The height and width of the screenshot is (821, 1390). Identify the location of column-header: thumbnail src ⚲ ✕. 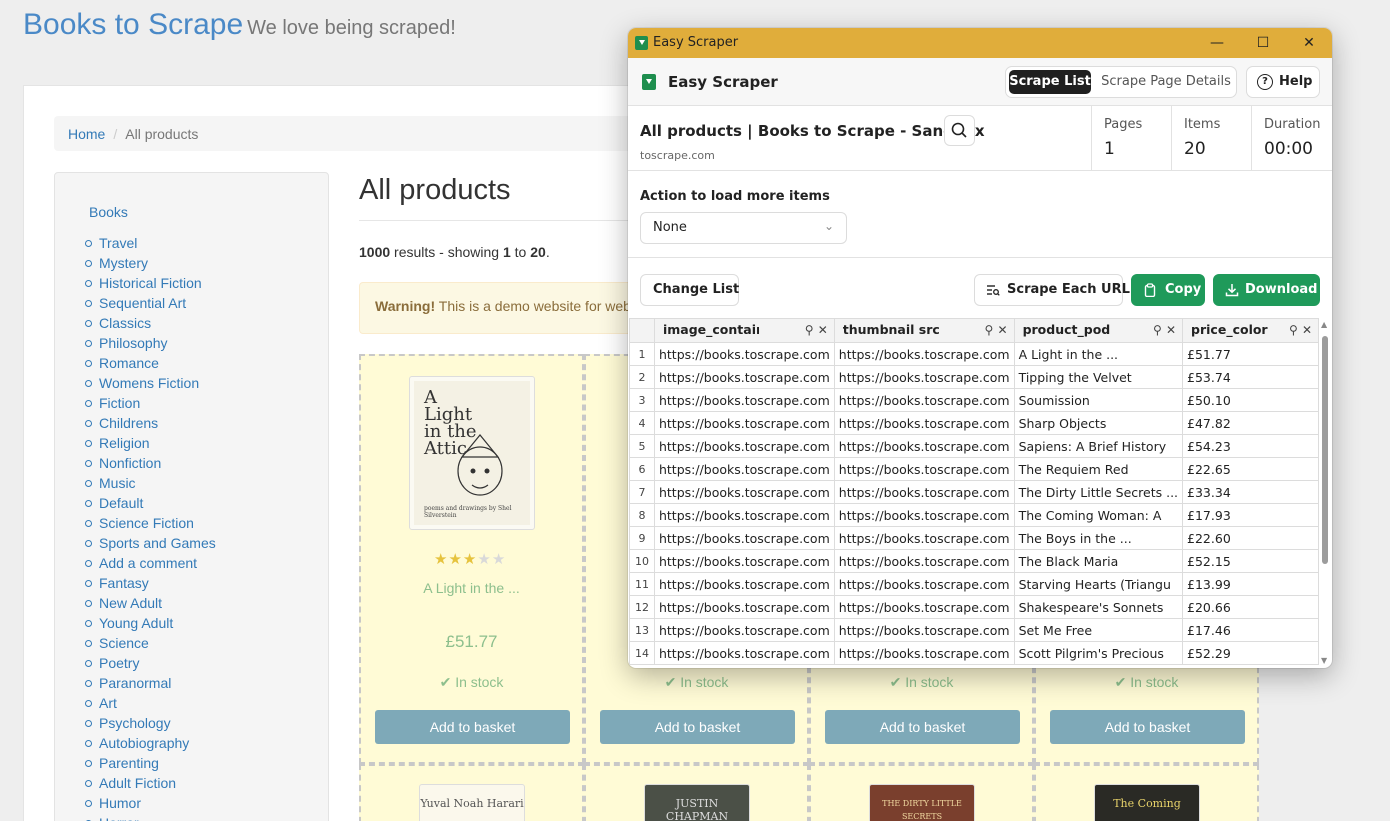
(924, 330).